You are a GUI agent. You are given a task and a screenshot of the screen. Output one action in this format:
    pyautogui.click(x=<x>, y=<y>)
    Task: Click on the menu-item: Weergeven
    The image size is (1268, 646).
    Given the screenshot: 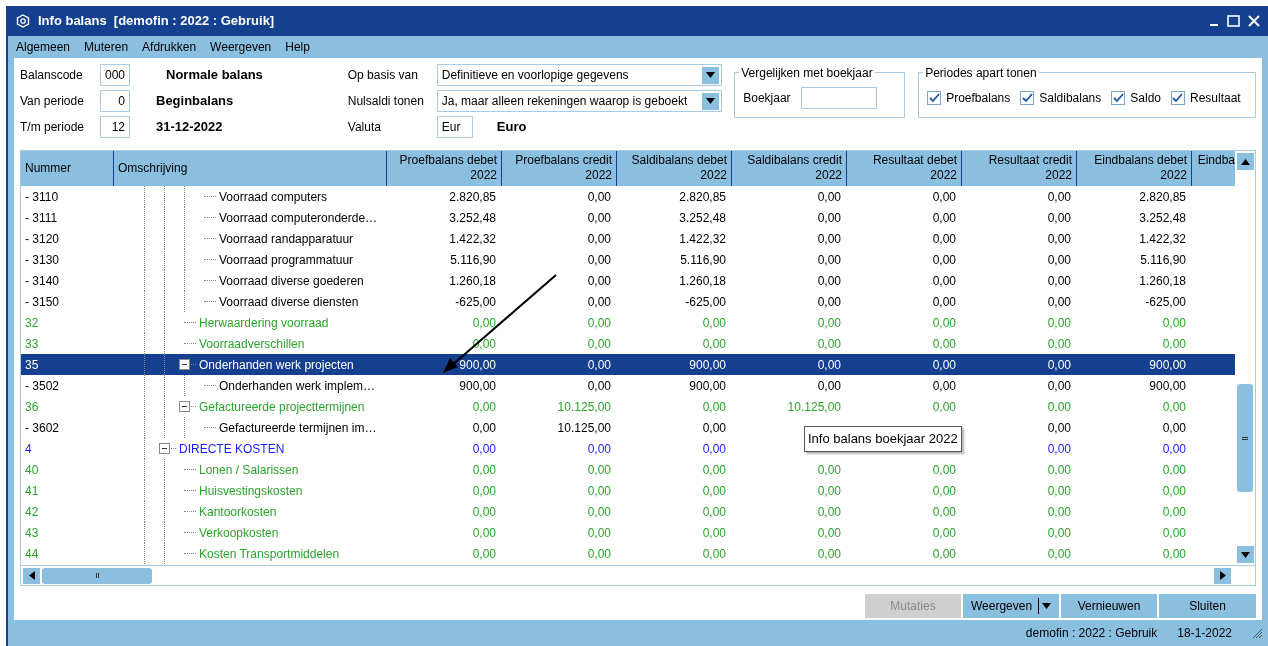 What is the action you would take?
    pyautogui.click(x=241, y=47)
    